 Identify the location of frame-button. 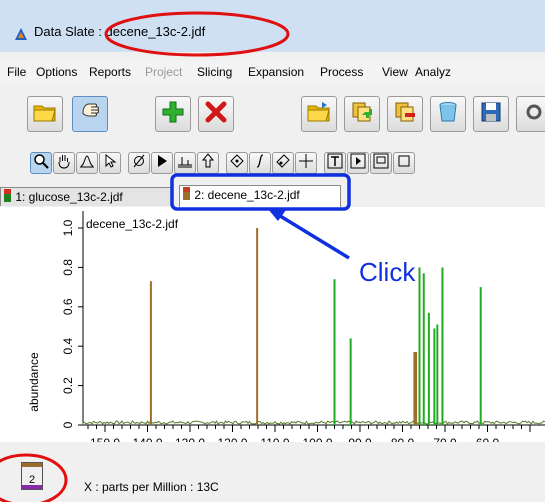
(381, 163).